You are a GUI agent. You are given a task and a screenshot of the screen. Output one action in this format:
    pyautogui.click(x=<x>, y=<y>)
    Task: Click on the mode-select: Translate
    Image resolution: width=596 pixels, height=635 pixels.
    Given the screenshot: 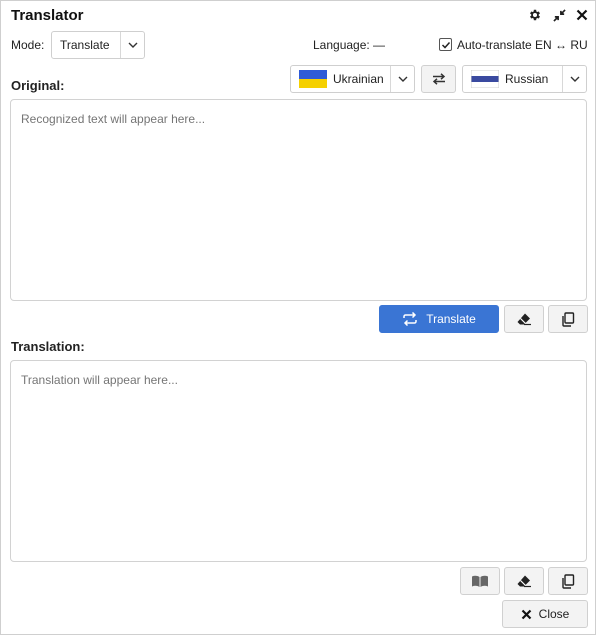 What is the action you would take?
    pyautogui.click(x=98, y=45)
    